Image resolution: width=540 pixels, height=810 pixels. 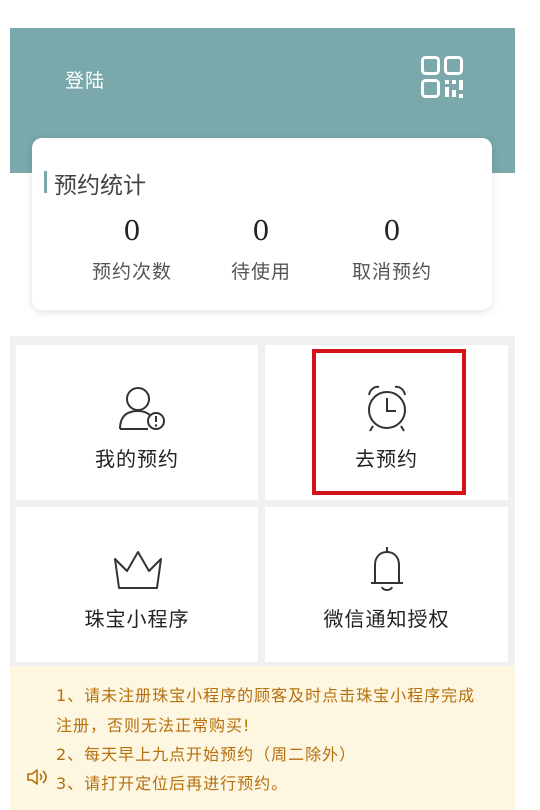 I want to click on notice-line: 1、请未注册珠宝小程序的顾客及时点击珠宝小程序完成, so click(x=266, y=695).